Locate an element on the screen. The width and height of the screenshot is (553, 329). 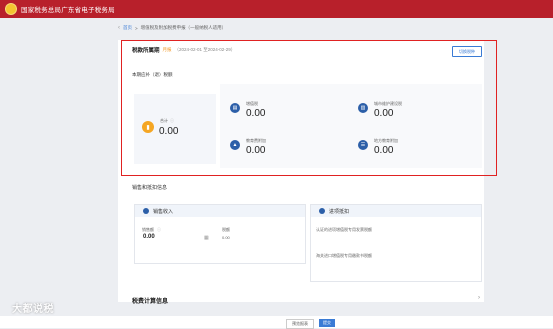
income-icon is located at coordinates (146, 211).